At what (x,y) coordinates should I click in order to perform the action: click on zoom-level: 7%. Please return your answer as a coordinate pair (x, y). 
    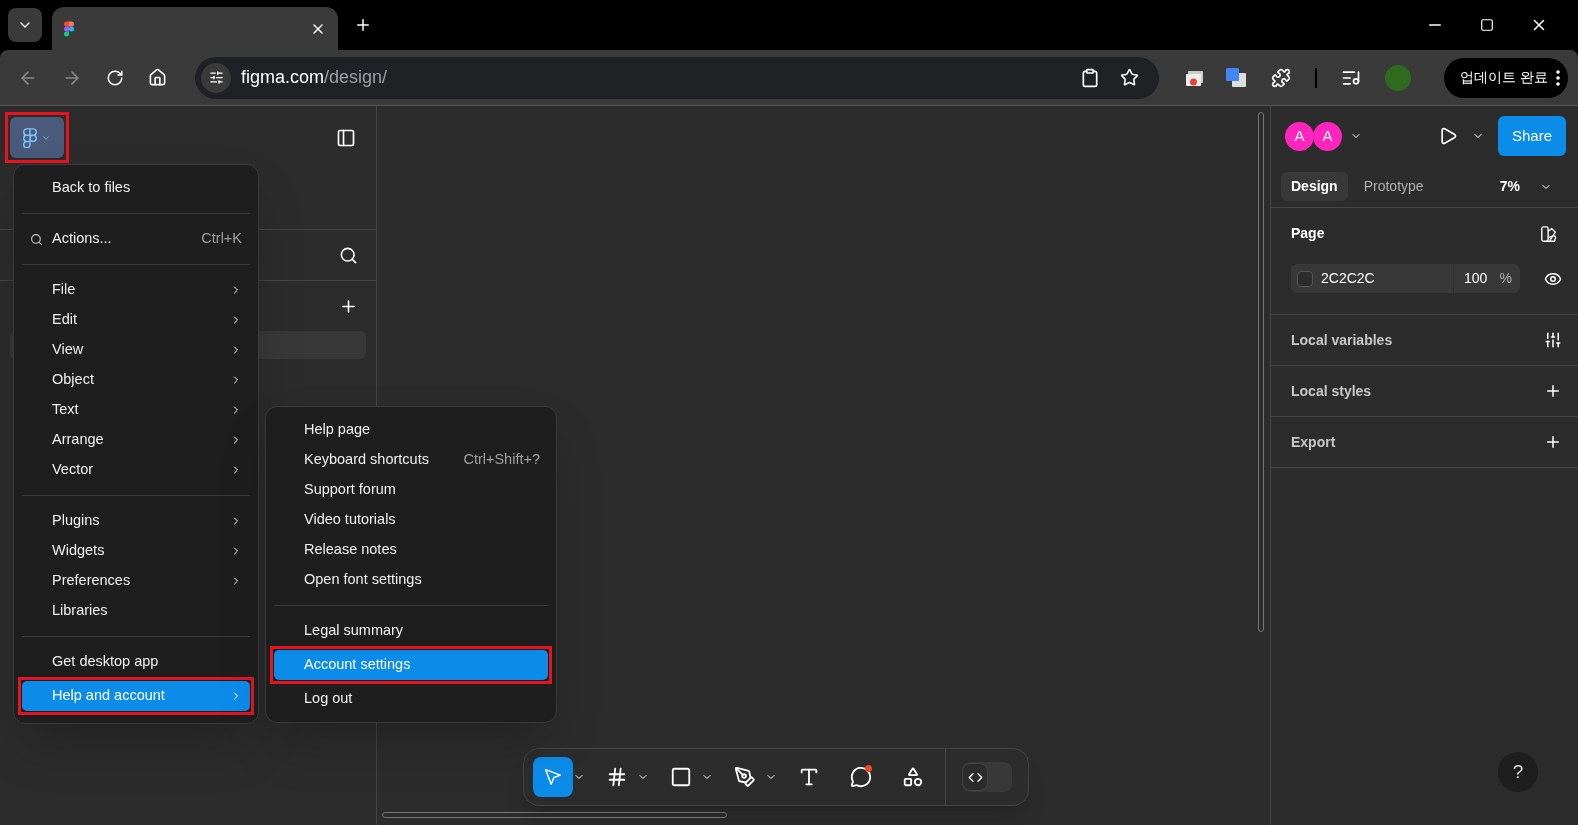
    Looking at the image, I should click on (1509, 186).